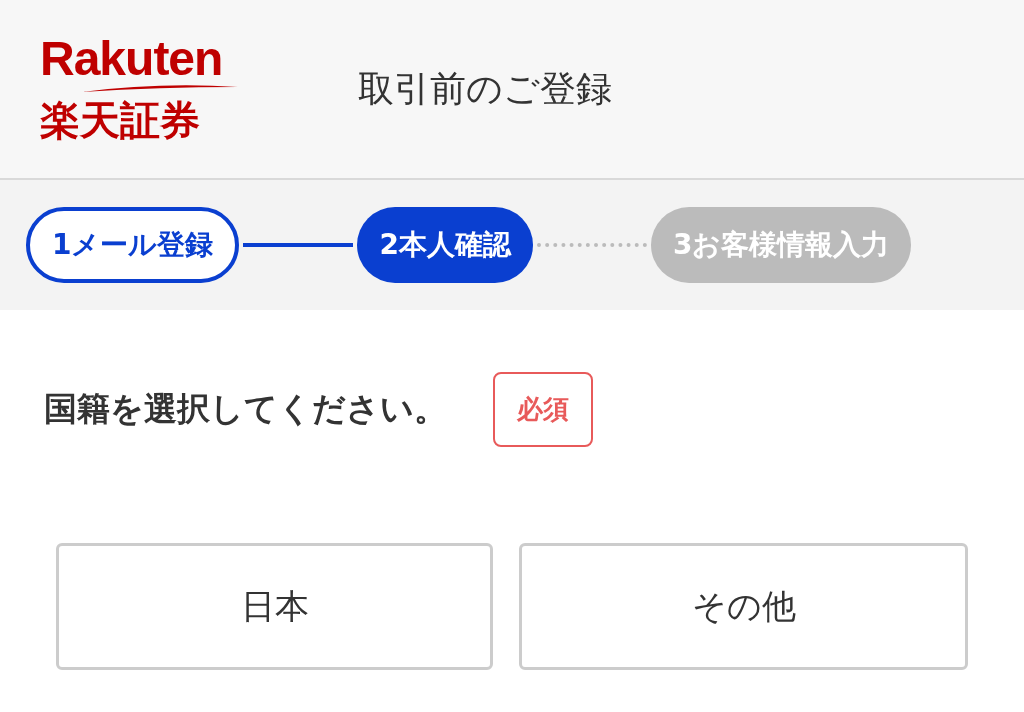  I want to click on logo-subtitle: 楽天証券, so click(120, 120).